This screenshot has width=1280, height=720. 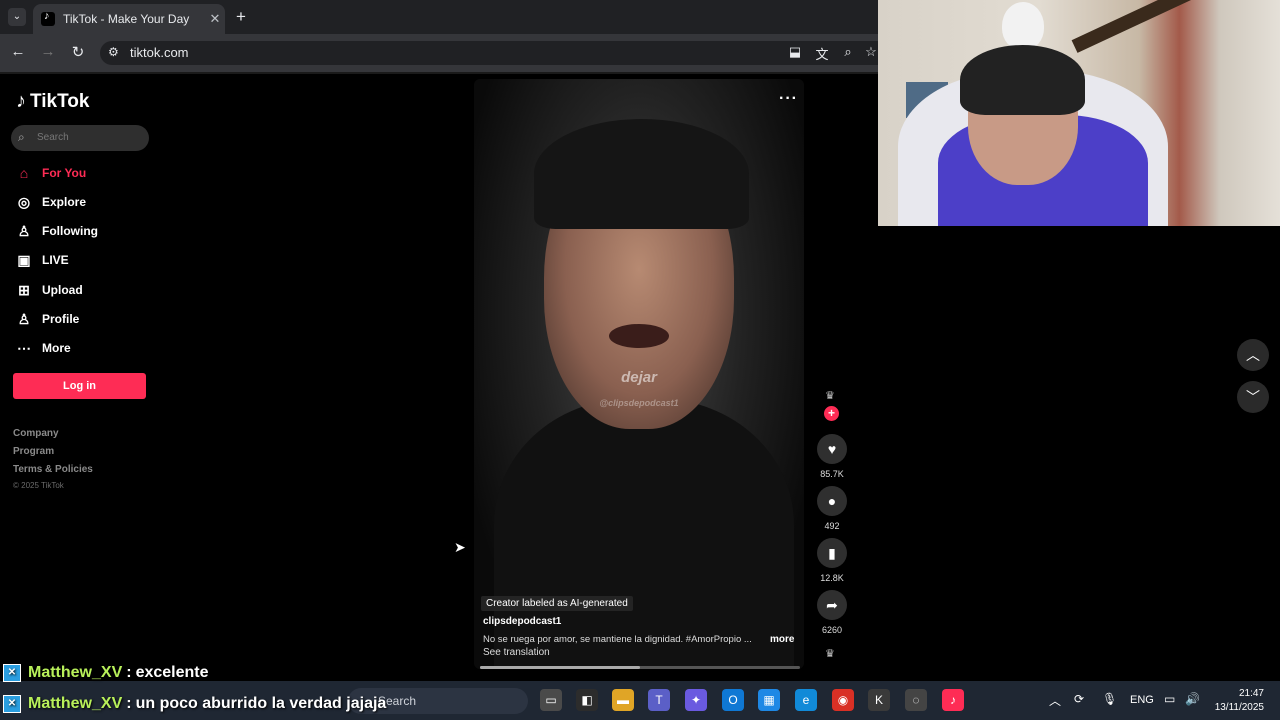 I want to click on sidebar-item-for-you: ⌂ For You, so click(x=51, y=173).